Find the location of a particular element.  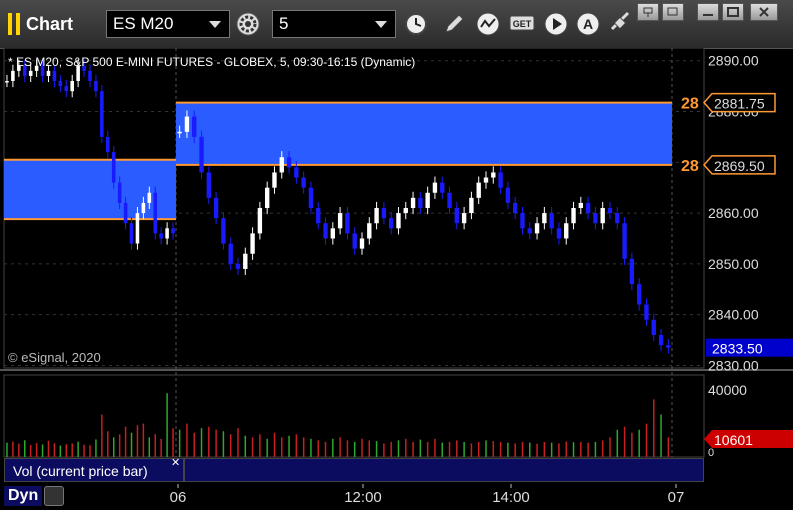

close-button is located at coordinates (764, 12).